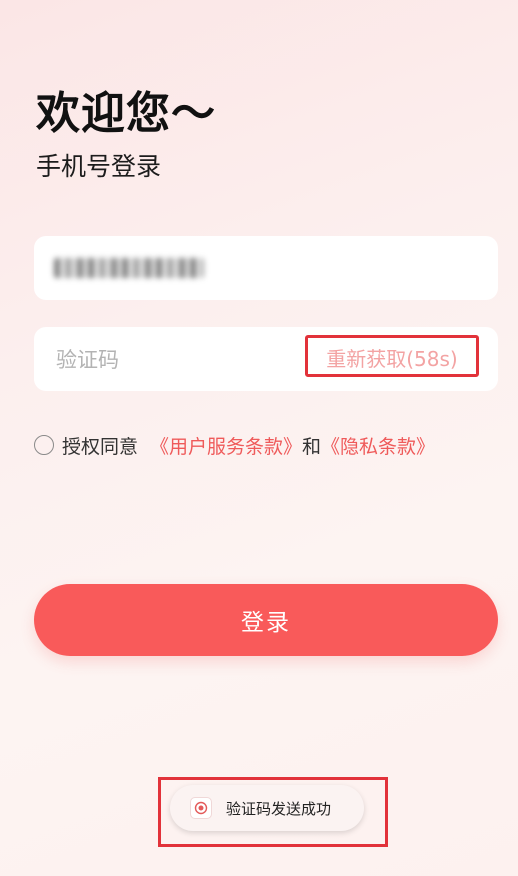 Image resolution: width=518 pixels, height=876 pixels. What do you see at coordinates (392, 356) in the screenshot?
I see `resend-code-button: 重新获取(58s)` at bounding box center [392, 356].